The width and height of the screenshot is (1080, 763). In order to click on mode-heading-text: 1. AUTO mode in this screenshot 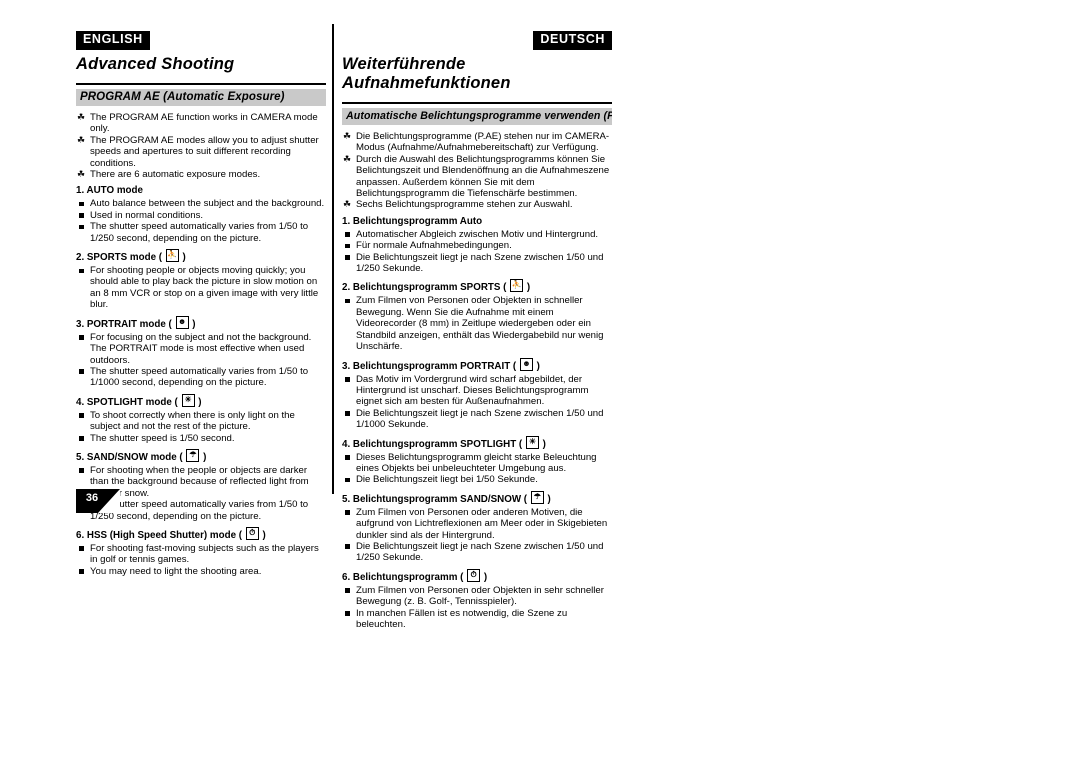, I will do `click(109, 191)`.